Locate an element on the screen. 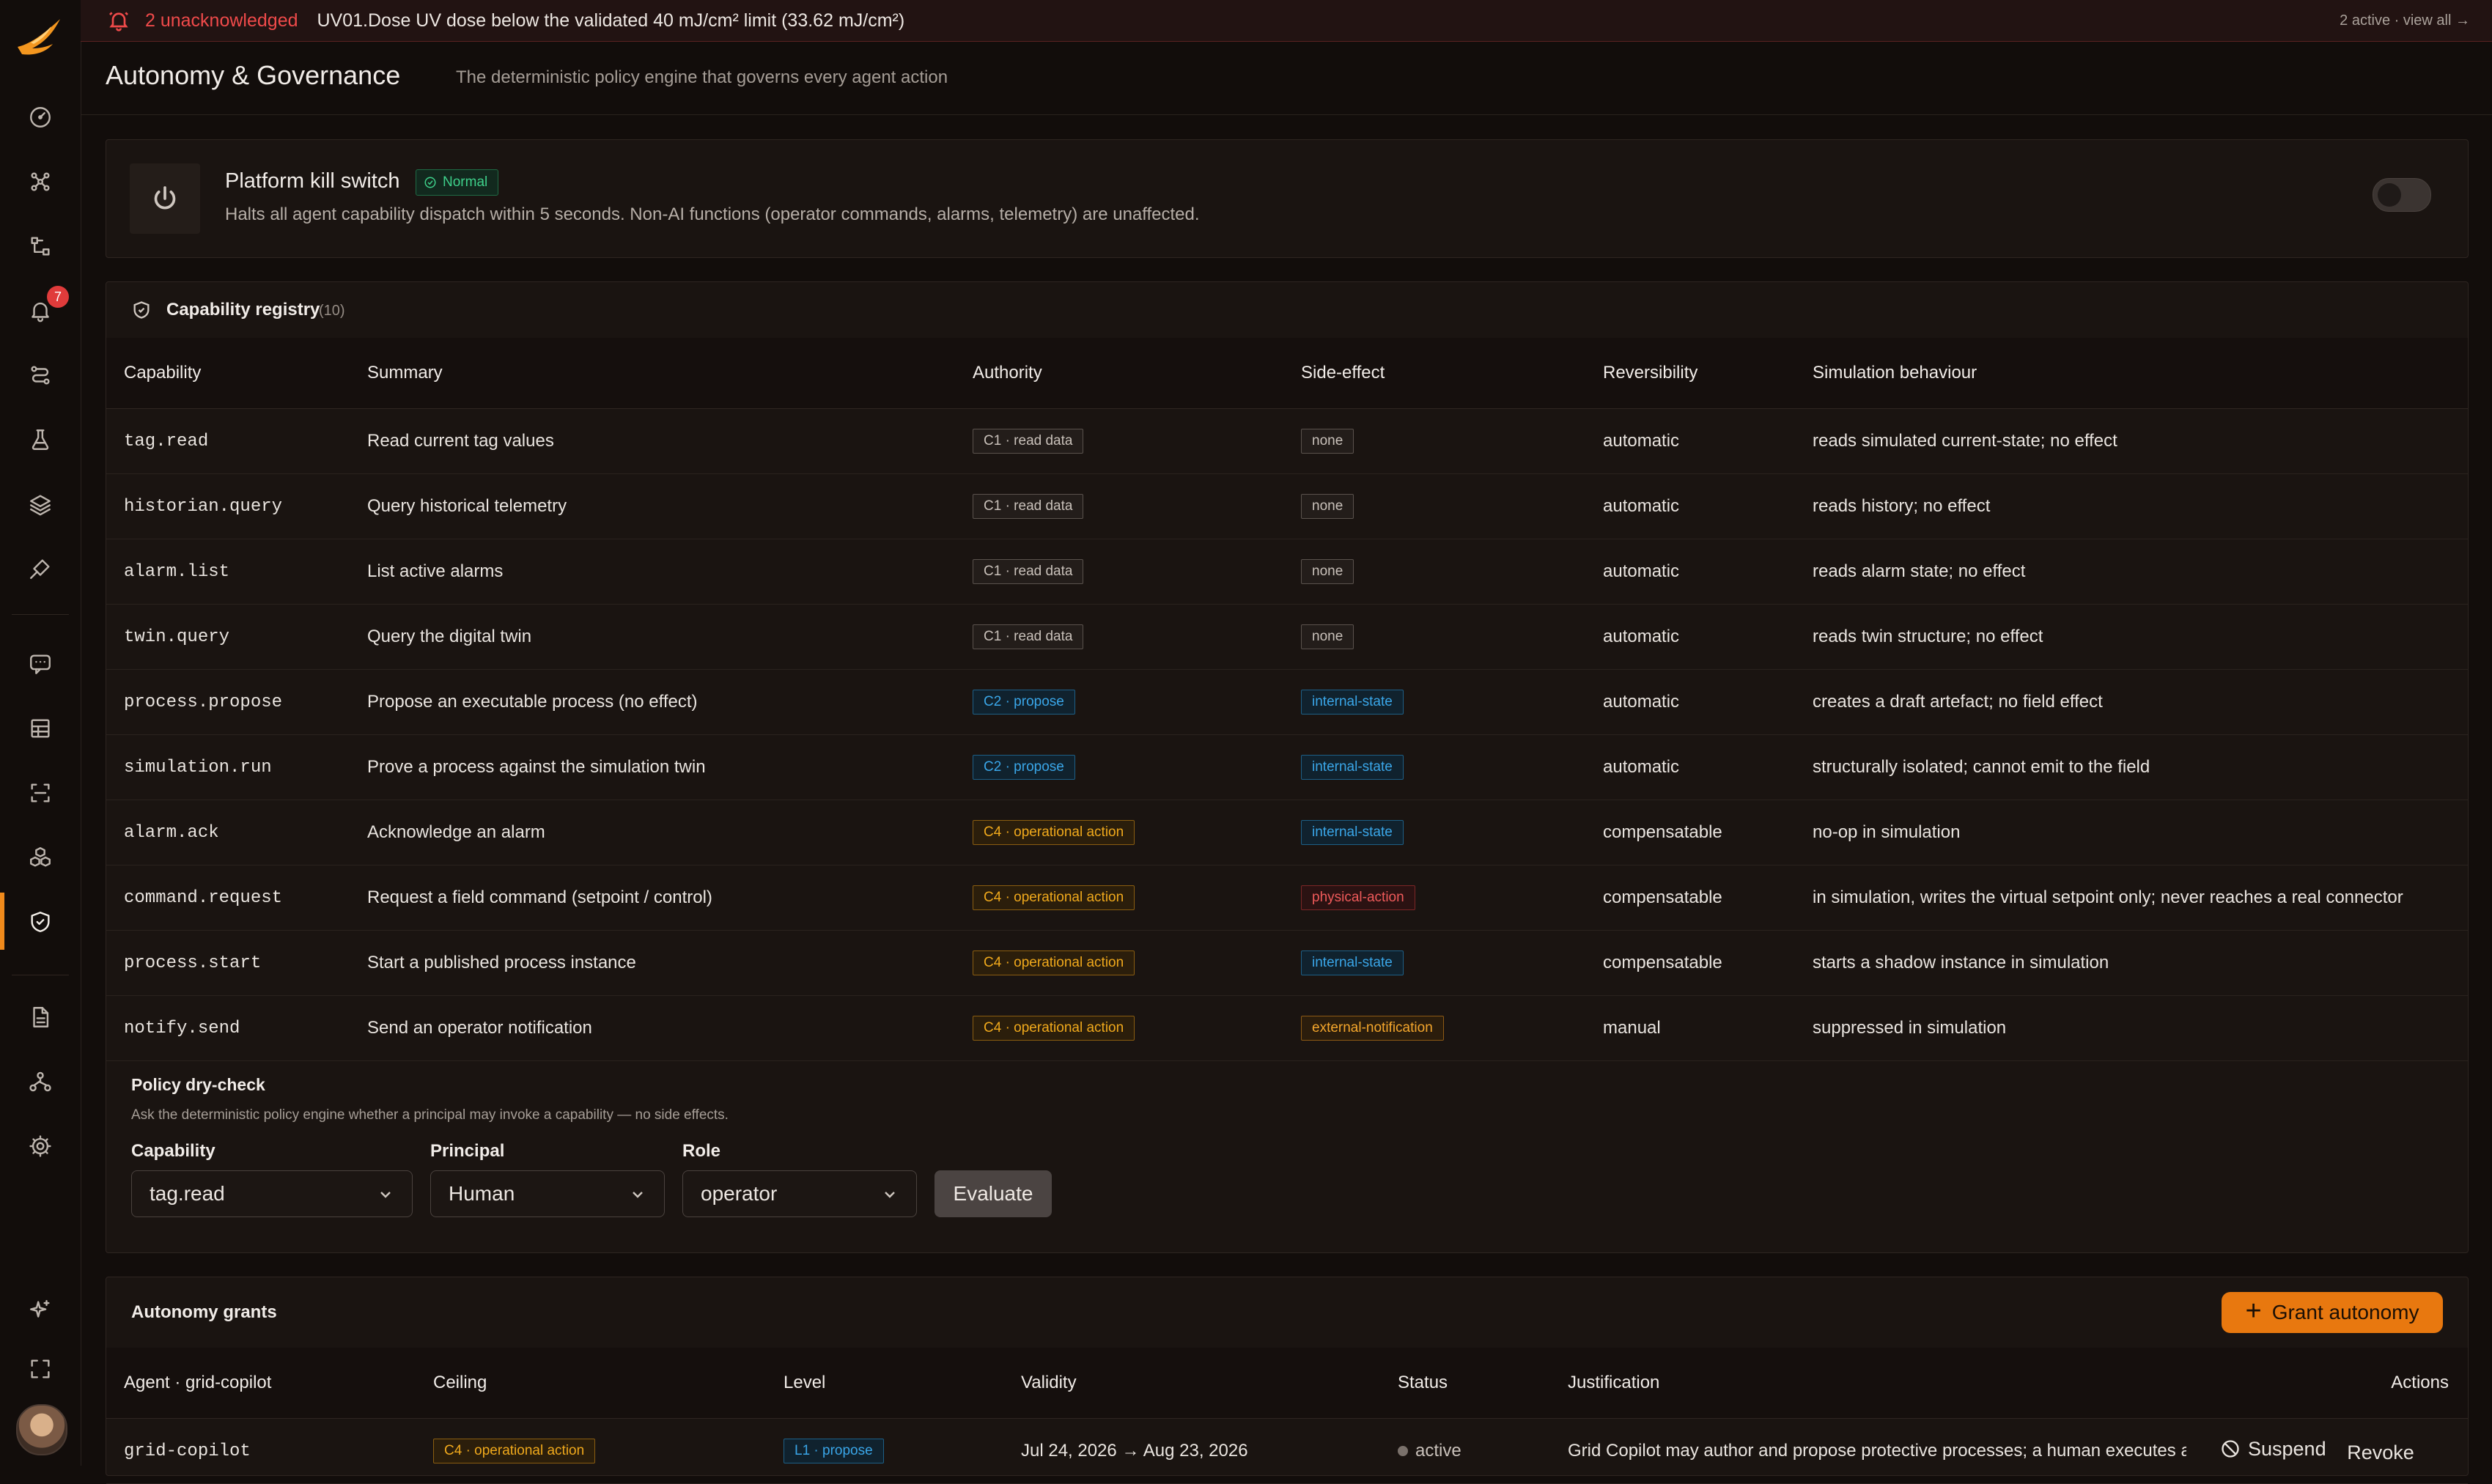 This screenshot has width=2492, height=1484. simulation-behaviour: suppressed in simulation is located at coordinates (2131, 1028).